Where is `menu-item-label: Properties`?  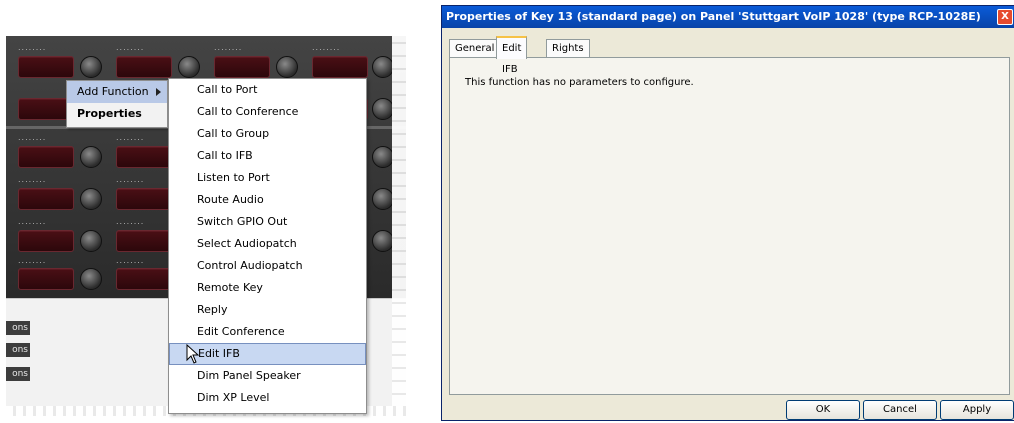 menu-item-label: Properties is located at coordinates (109, 113).